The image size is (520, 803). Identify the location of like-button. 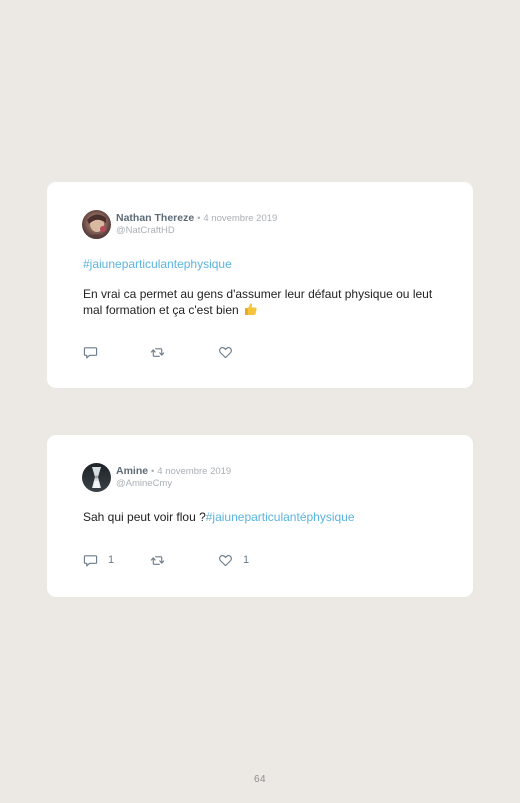
(230, 352).